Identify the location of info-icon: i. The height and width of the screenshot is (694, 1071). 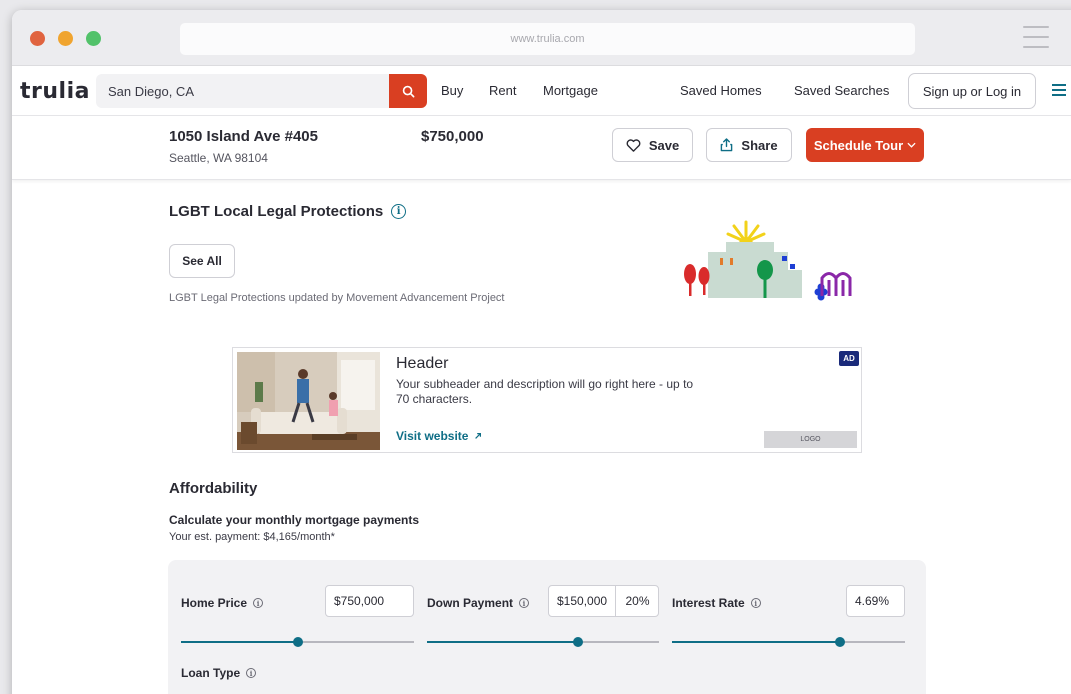
(399, 211).